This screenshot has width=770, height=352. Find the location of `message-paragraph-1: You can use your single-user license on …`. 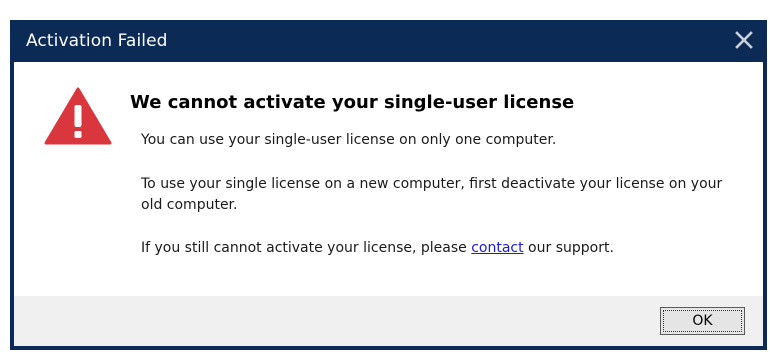

message-paragraph-1: You can use your single-user license on … is located at coordinates (349, 140).